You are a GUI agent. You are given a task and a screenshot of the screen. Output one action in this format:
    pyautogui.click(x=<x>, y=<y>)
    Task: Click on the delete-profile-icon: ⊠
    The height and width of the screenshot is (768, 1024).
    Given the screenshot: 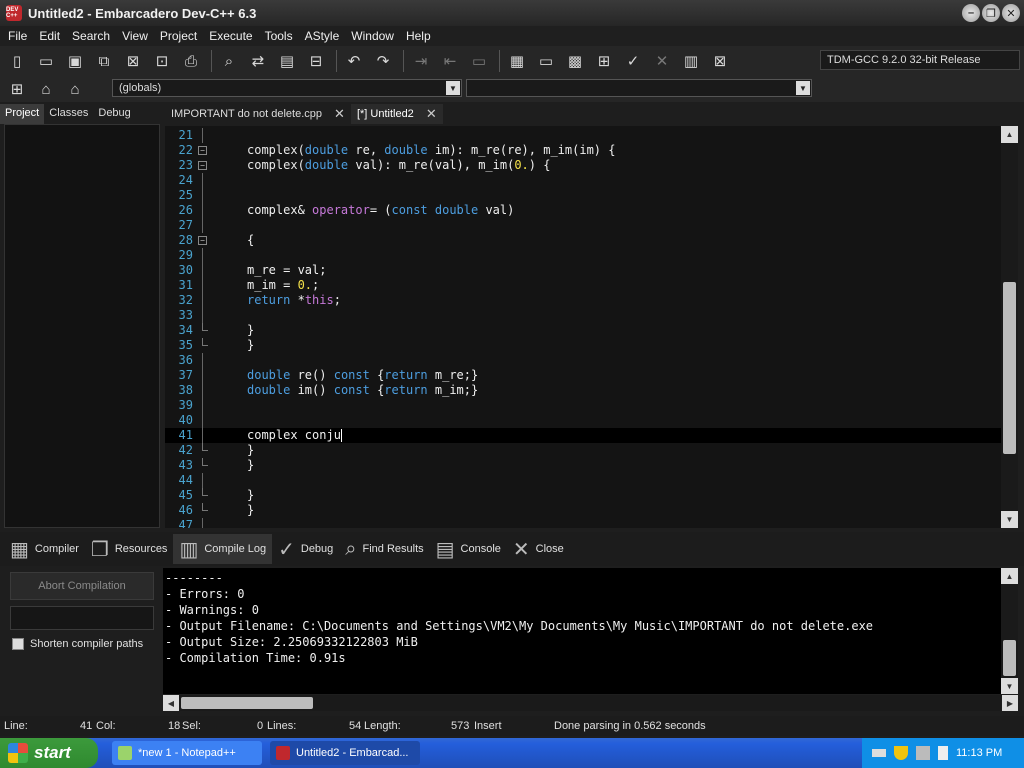 What is the action you would take?
    pyautogui.click(x=720, y=61)
    